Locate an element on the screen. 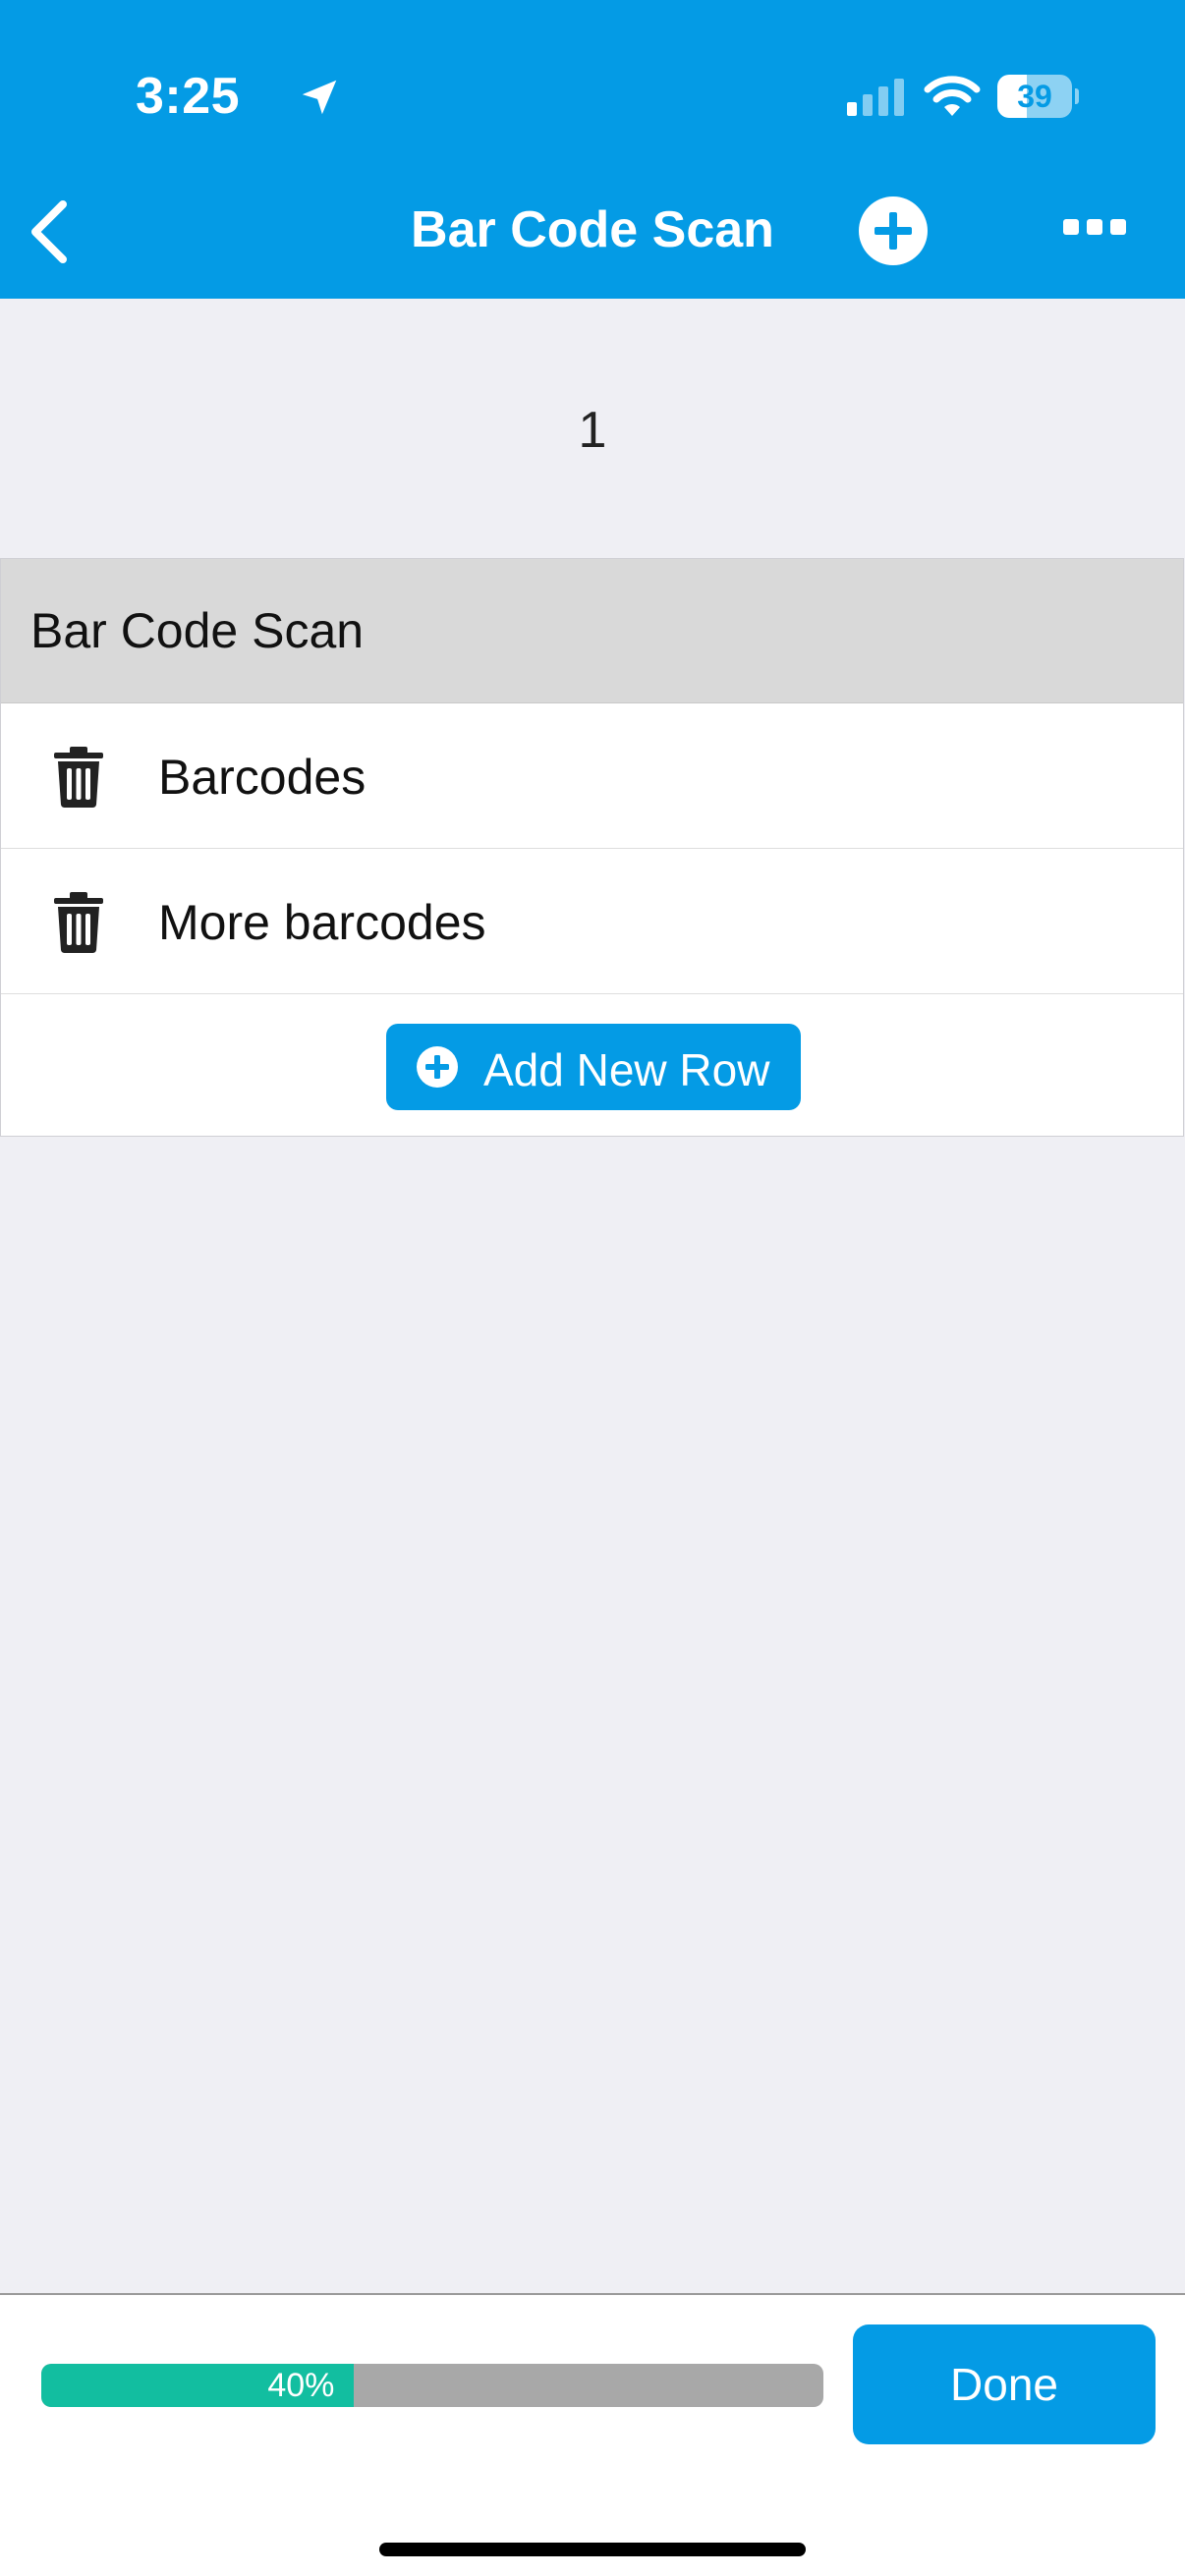 The height and width of the screenshot is (2576, 1185). location-arrow-icon is located at coordinates (320, 97).